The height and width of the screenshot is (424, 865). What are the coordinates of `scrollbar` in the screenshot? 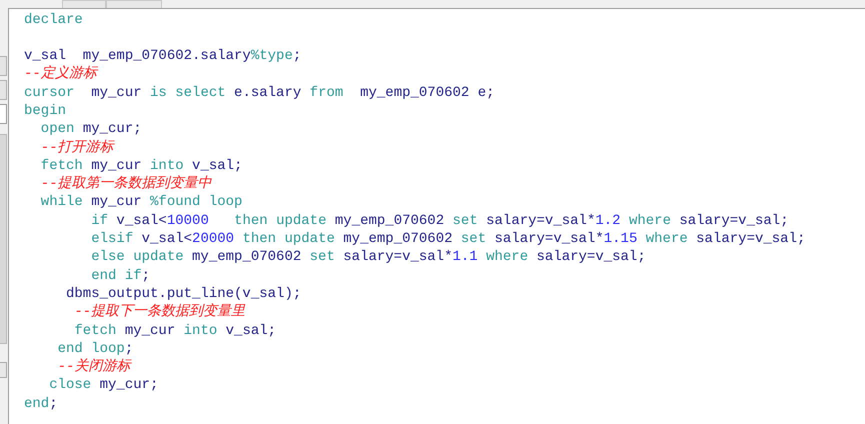 It's located at (3, 239).